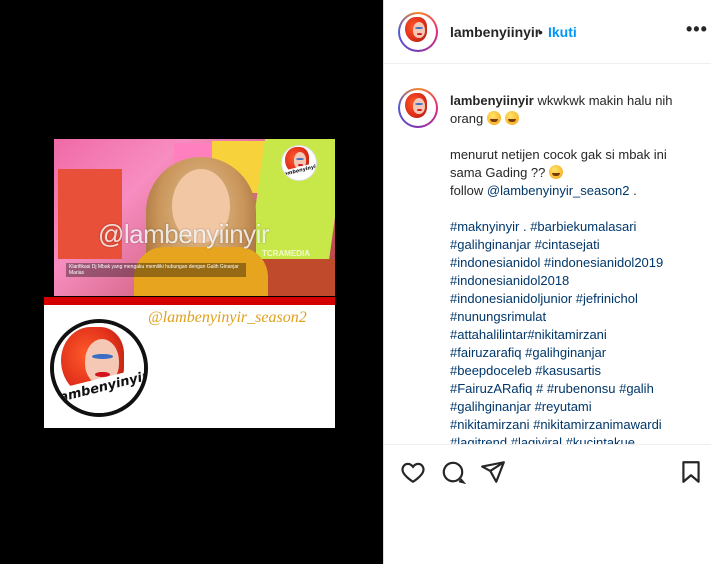 This screenshot has height=564, width=711. What do you see at coordinates (184, 234) in the screenshot?
I see `video-watermark: @lambenyiinyir` at bounding box center [184, 234].